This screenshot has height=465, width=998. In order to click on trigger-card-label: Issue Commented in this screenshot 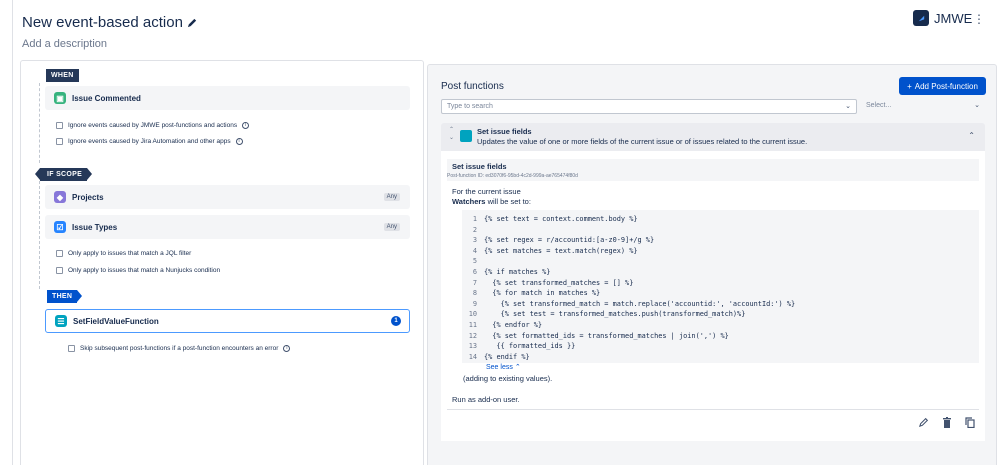, I will do `click(106, 98)`.